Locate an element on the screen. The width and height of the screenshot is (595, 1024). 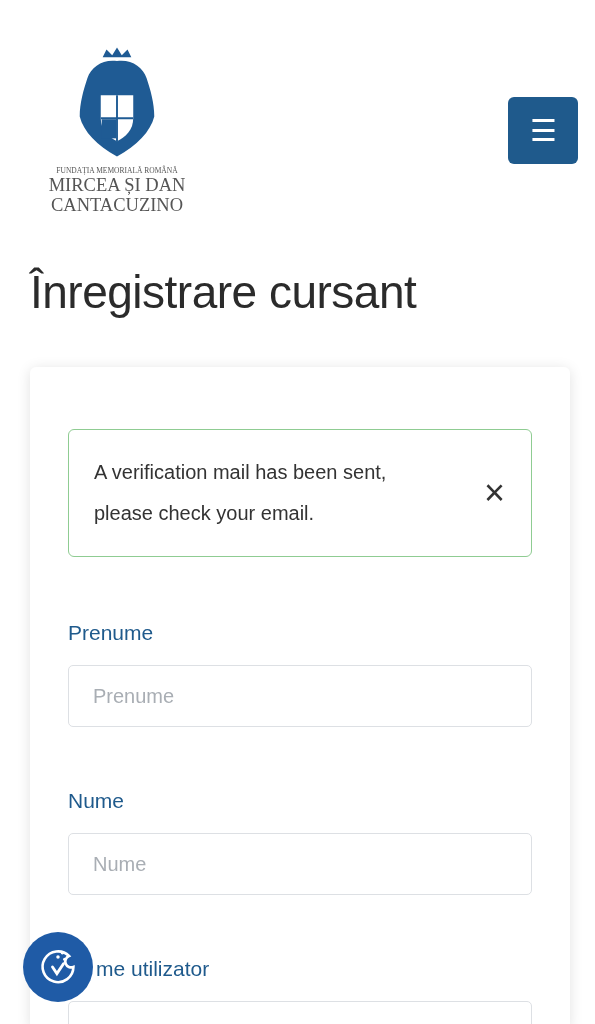
input-field: Prenume is located at coordinates (300, 696).